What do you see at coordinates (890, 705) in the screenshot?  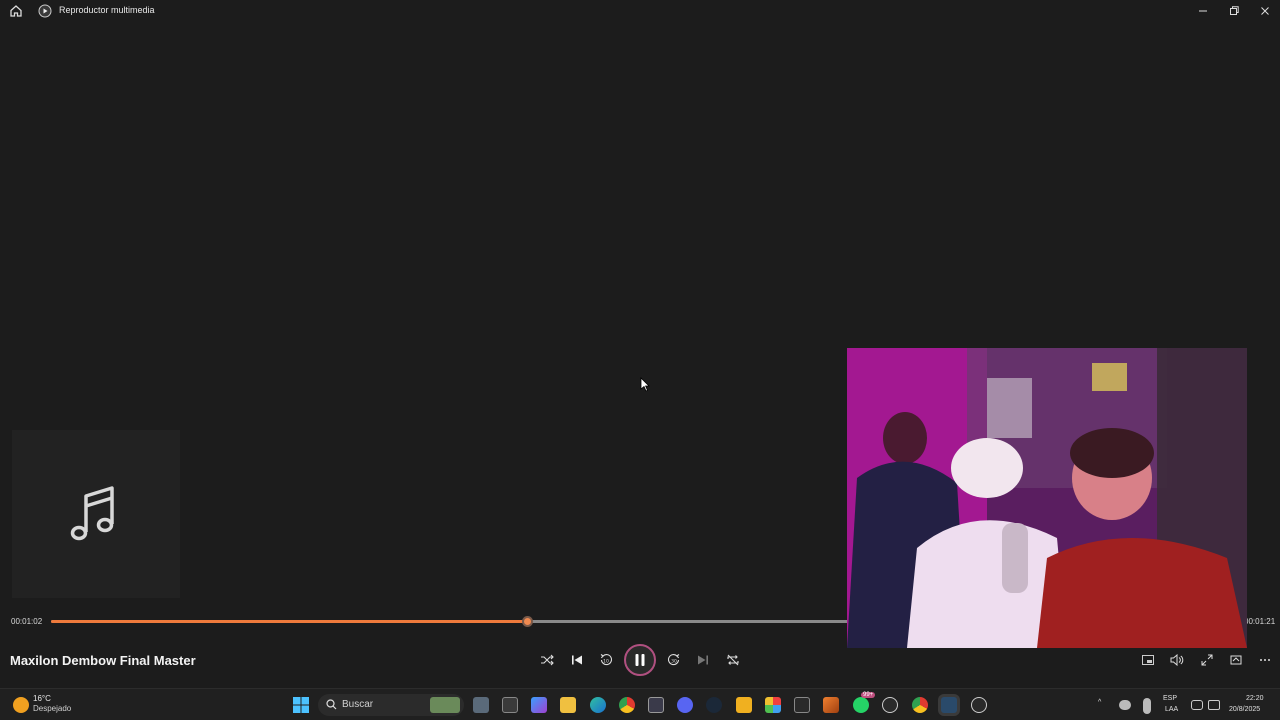 I see `chatgpt-icon` at bounding box center [890, 705].